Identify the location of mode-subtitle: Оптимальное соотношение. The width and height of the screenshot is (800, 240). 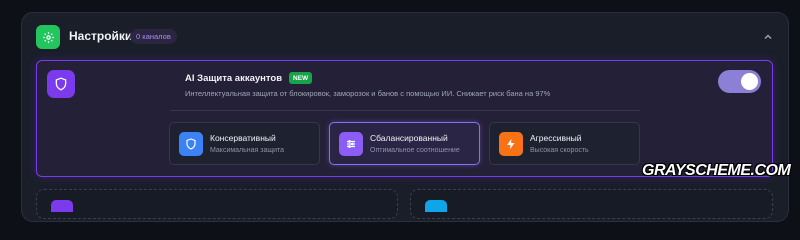
(415, 150).